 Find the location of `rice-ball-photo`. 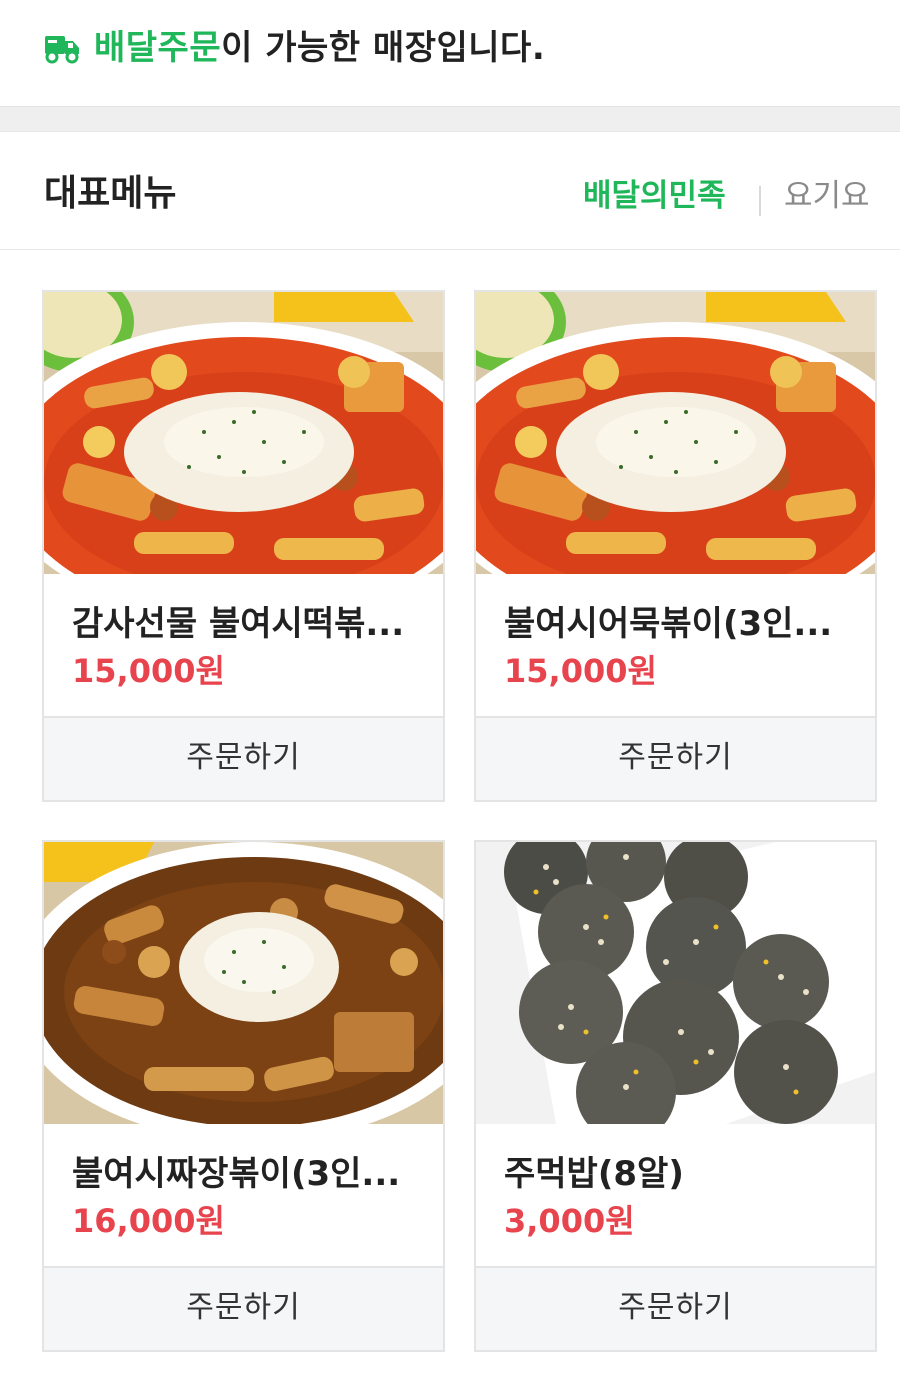

rice-ball-photo is located at coordinates (675, 983).